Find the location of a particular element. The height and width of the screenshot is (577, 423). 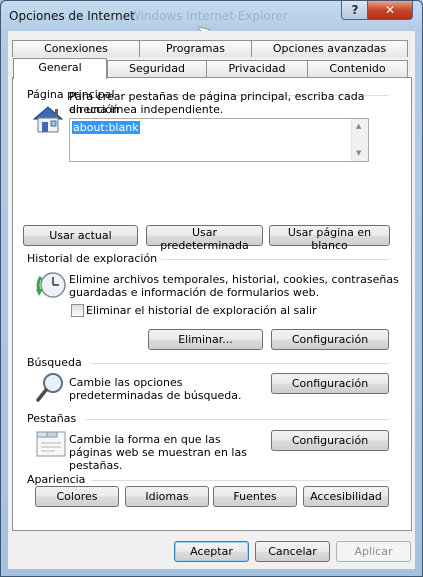

help-button: ? is located at coordinates (355, 10).